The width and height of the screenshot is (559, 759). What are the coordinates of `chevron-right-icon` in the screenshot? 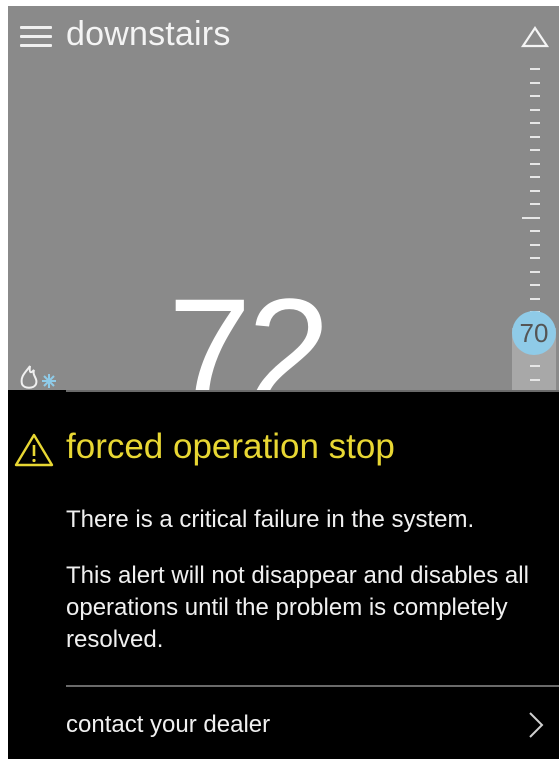 It's located at (536, 725).